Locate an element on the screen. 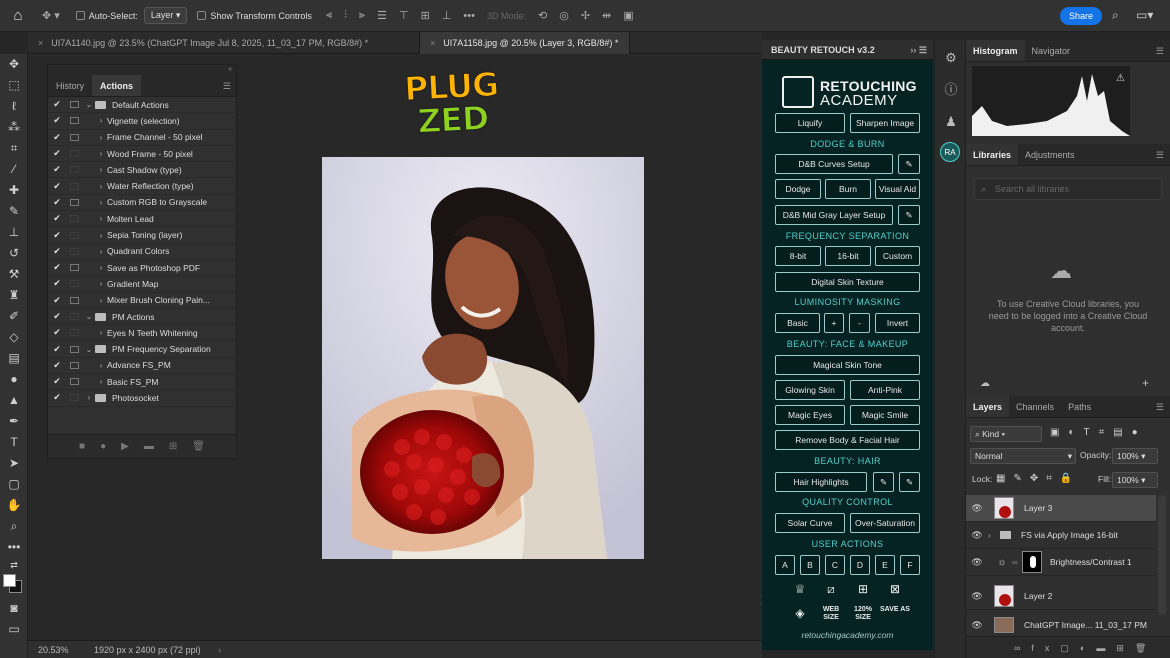  swap-colors-icon: ⇄ is located at coordinates (14, 565).